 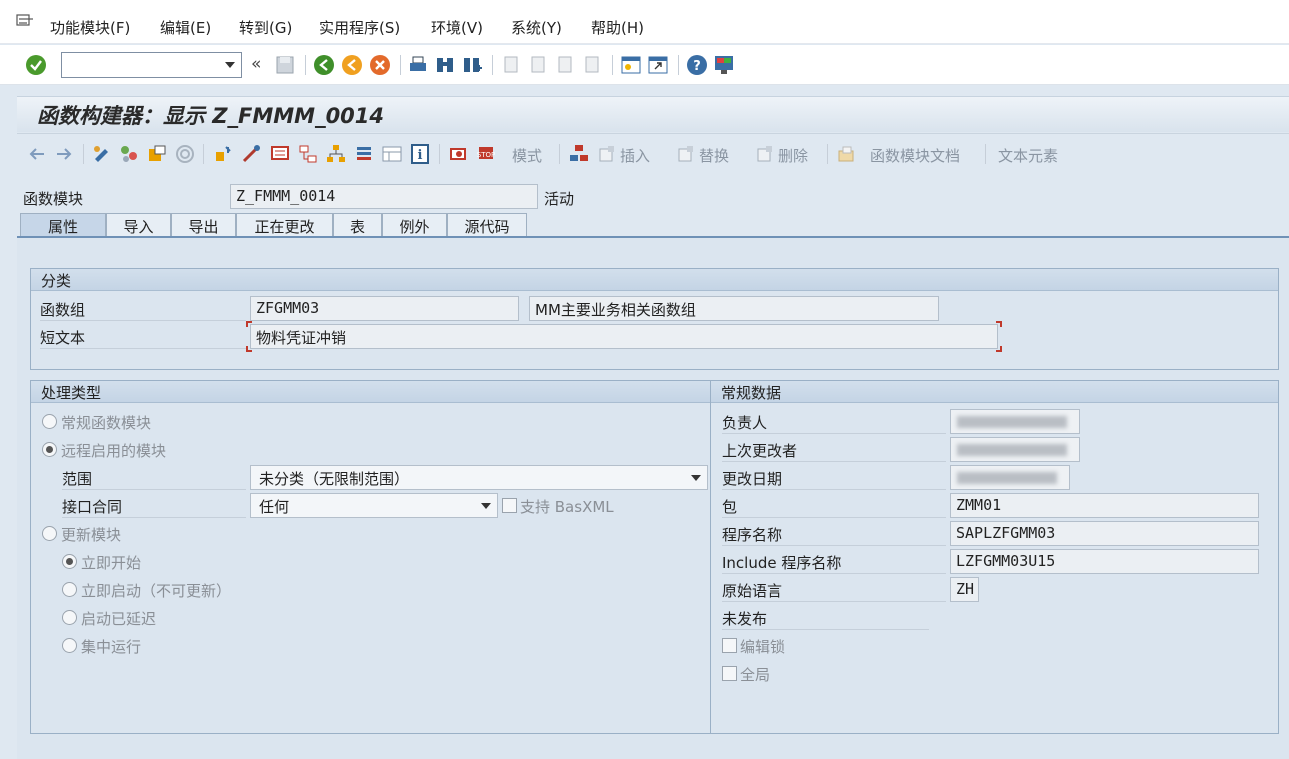 What do you see at coordinates (324, 65) in the screenshot?
I see `back-icon` at bounding box center [324, 65].